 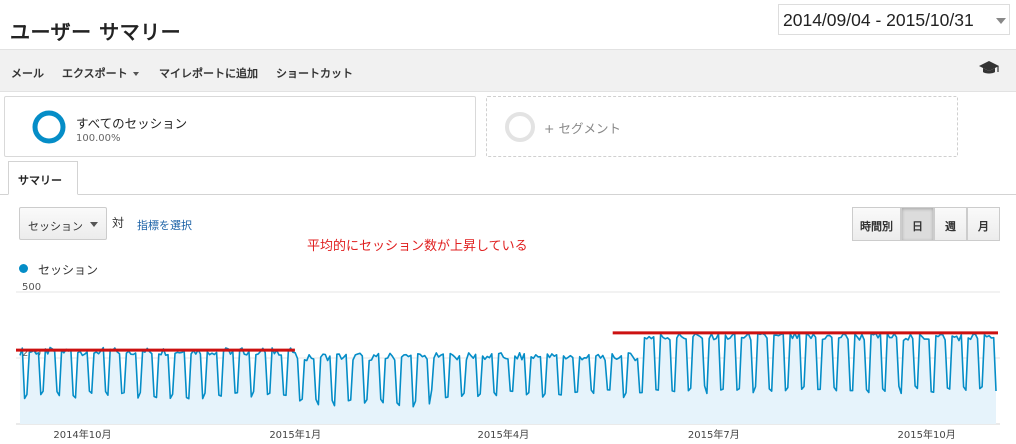 What do you see at coordinates (295, 434) in the screenshot?
I see `x-tick-label: 2015年1月` at bounding box center [295, 434].